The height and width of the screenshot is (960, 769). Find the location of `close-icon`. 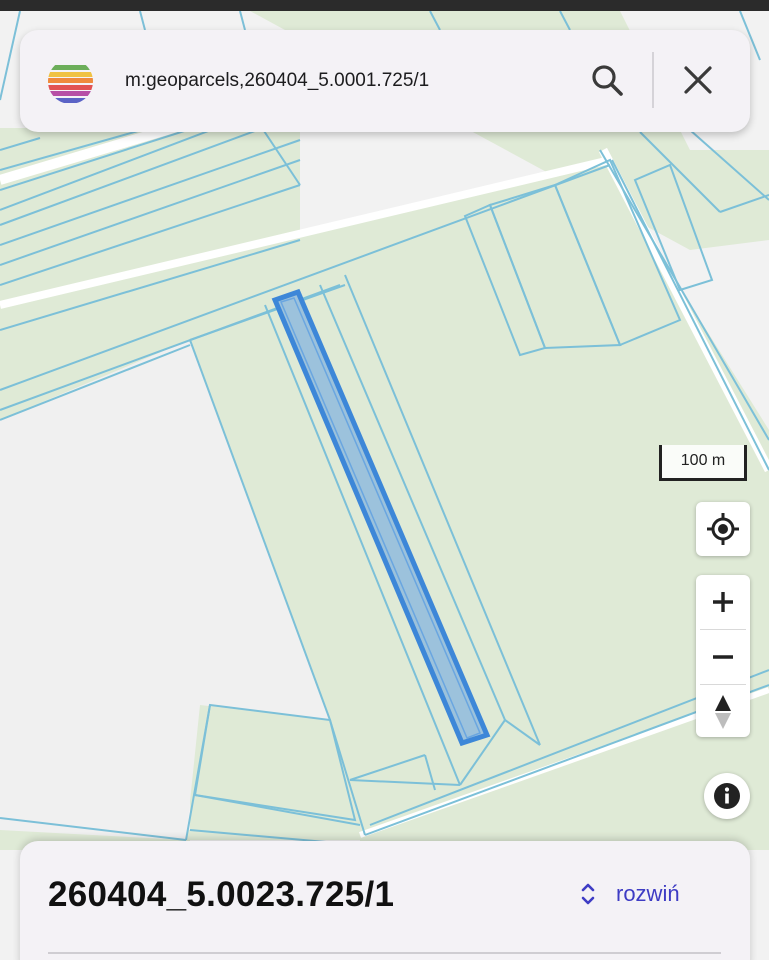

close-icon is located at coordinates (698, 80).